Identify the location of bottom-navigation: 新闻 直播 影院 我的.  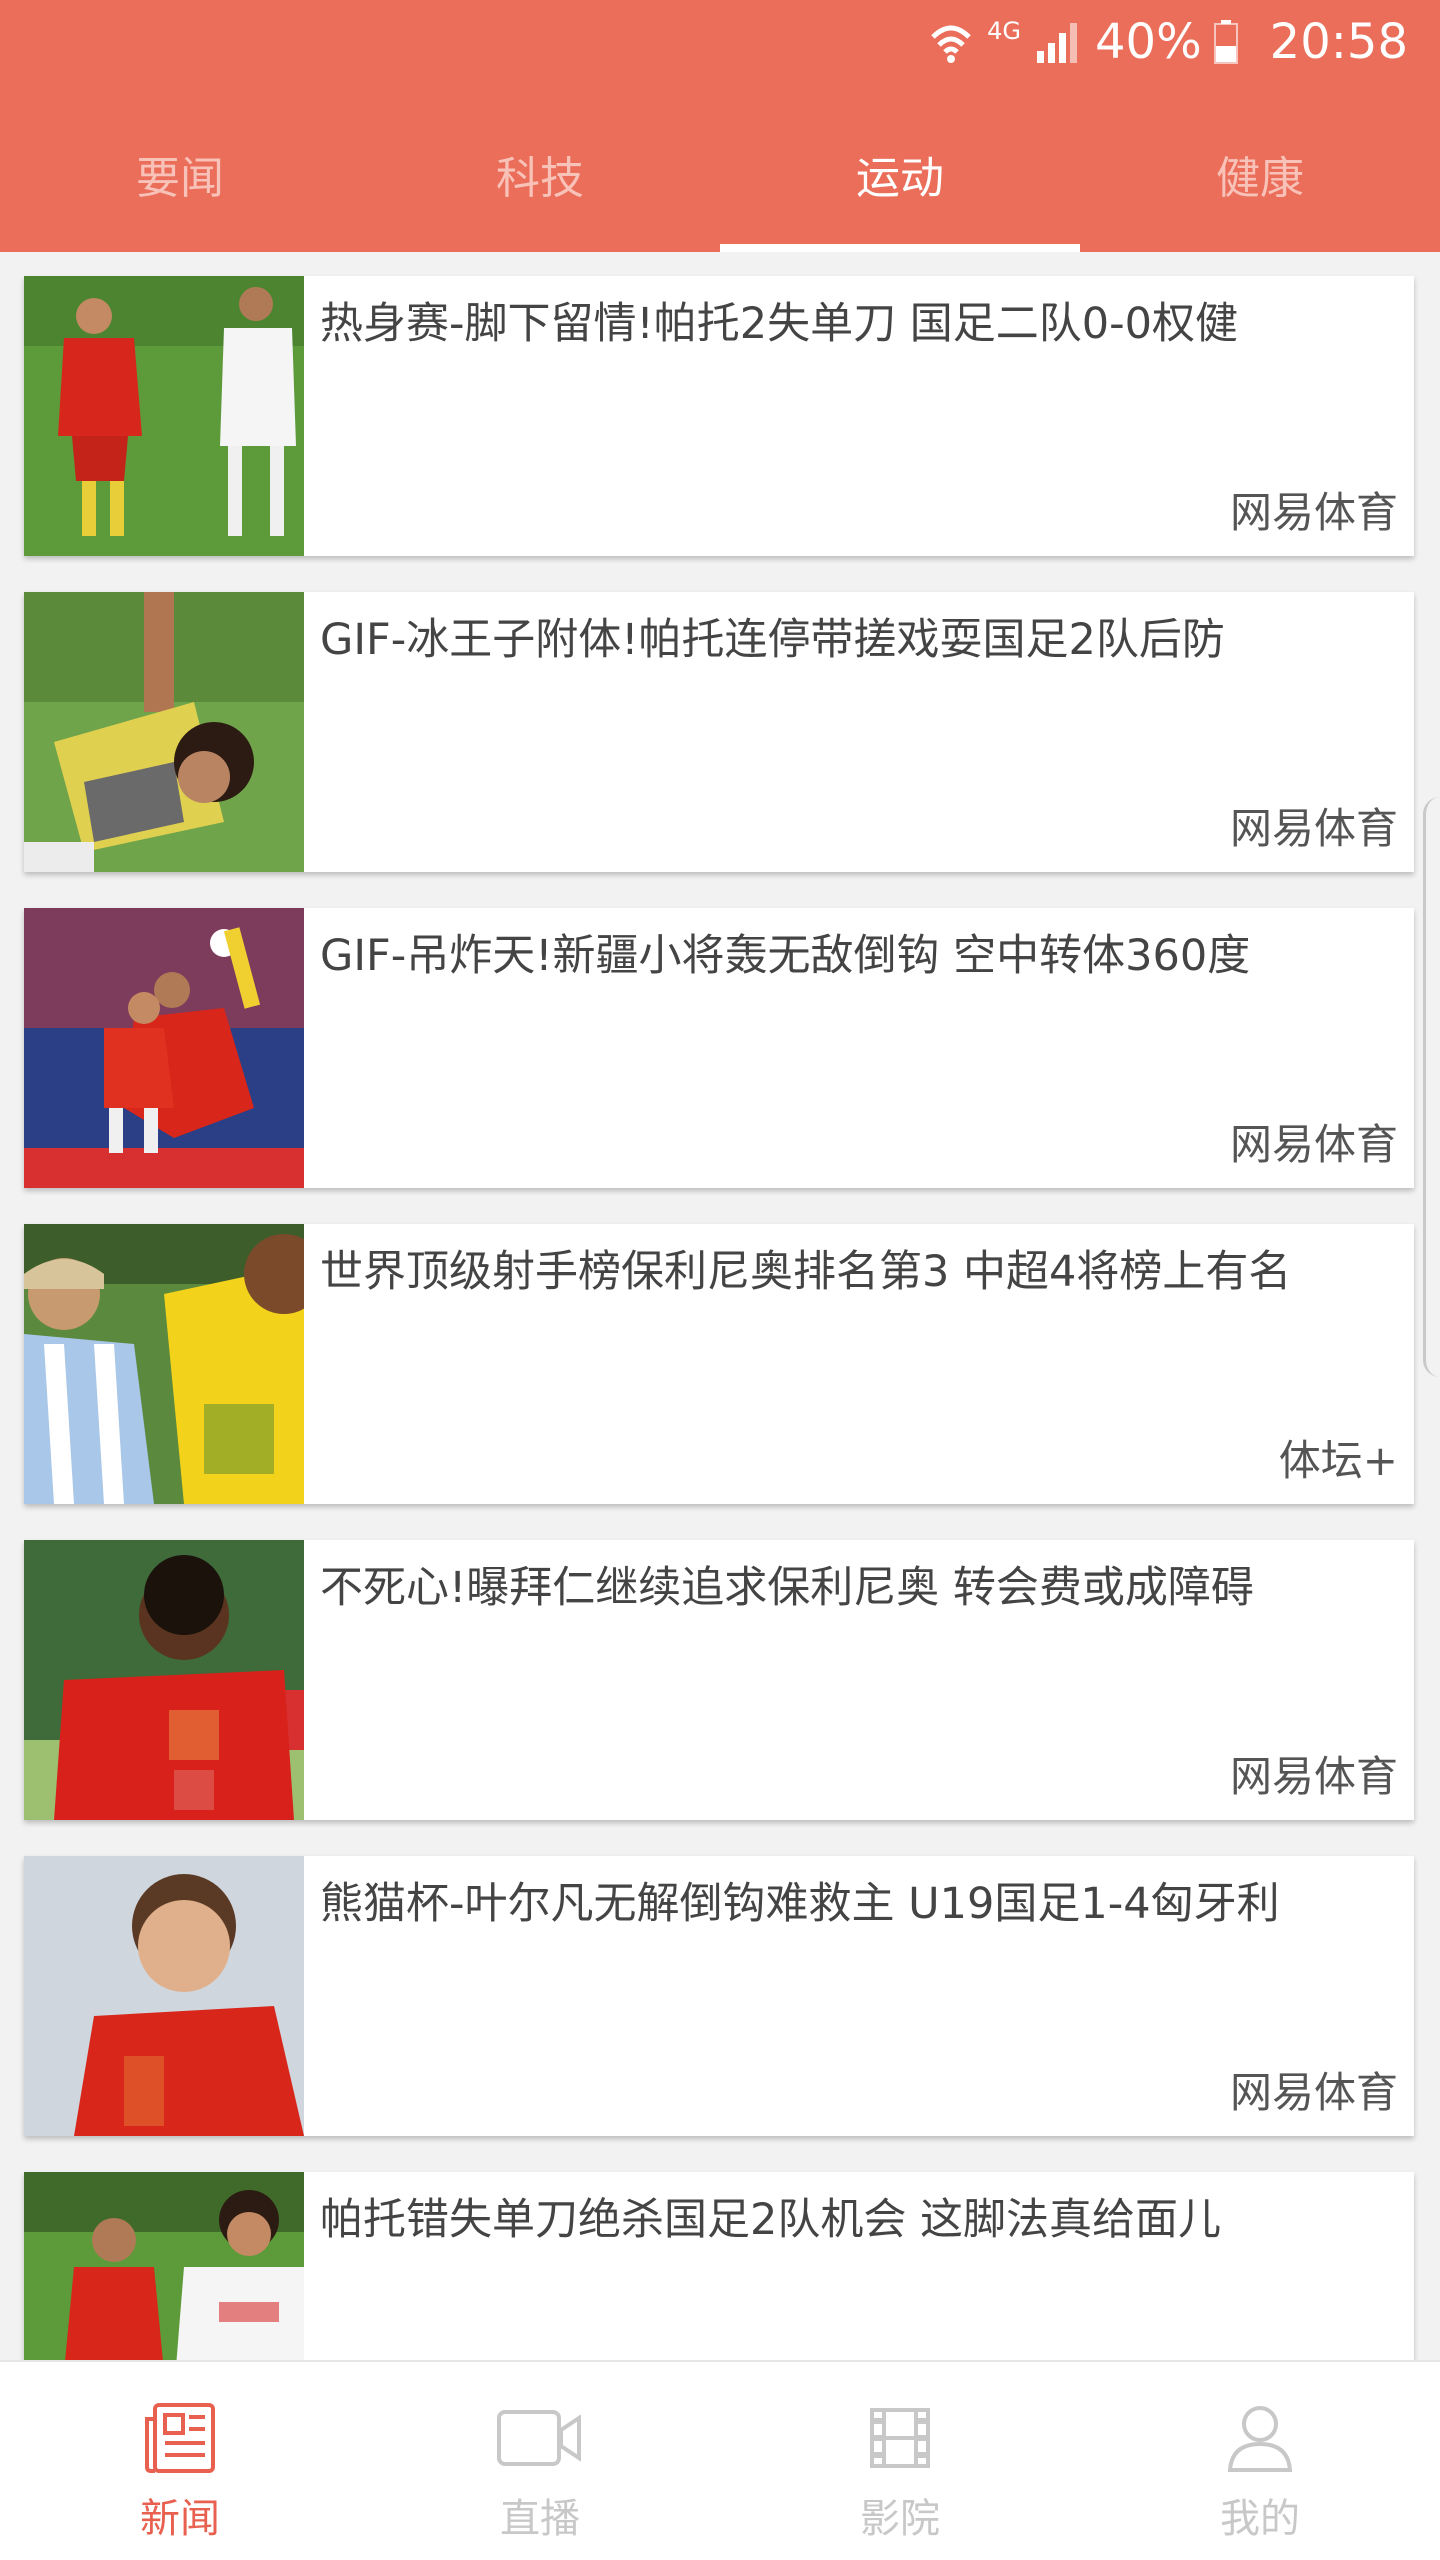
(720, 2460).